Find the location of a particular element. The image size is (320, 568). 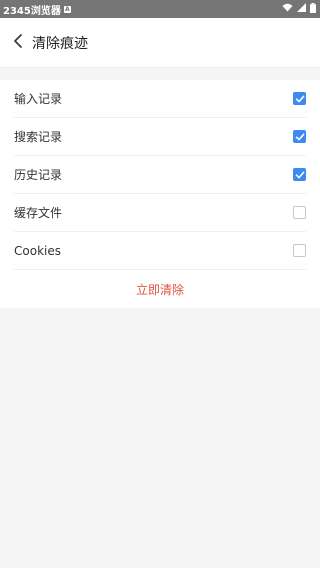

option-label: 历史记录 is located at coordinates (38, 175).